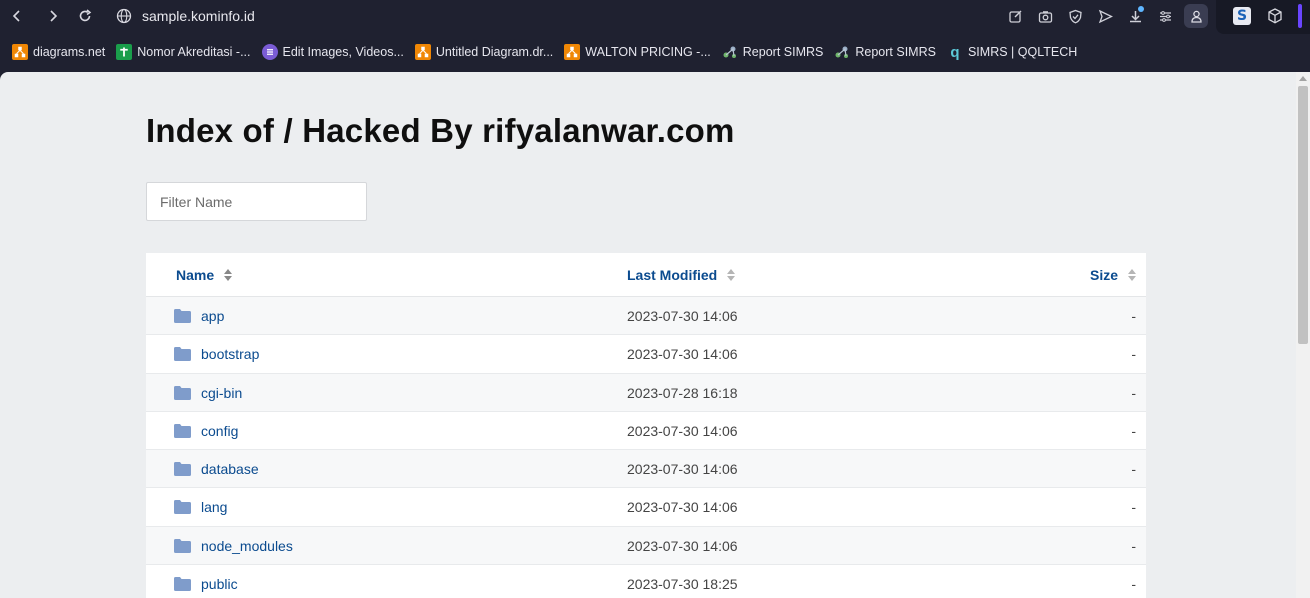 The width and height of the screenshot is (1310, 598). What do you see at coordinates (1141, 9) in the screenshot?
I see `notification-dot` at bounding box center [1141, 9].